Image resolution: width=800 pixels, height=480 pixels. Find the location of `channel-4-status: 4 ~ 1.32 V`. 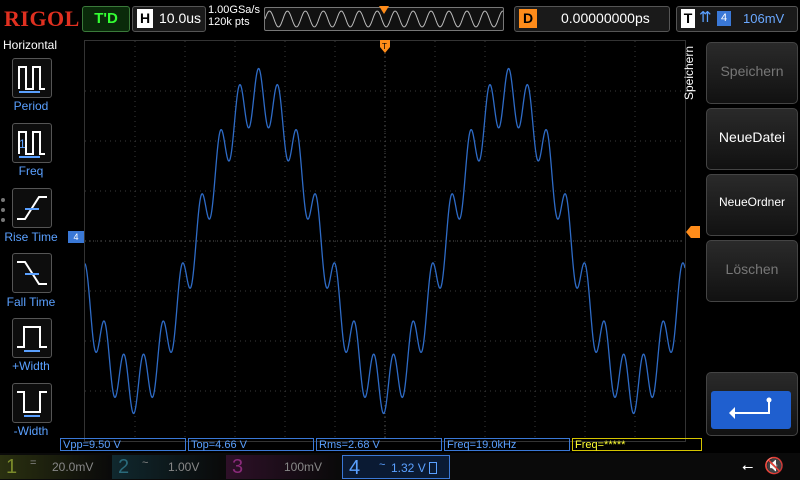

channel-4-status: 4 ~ 1.32 V is located at coordinates (396, 467).